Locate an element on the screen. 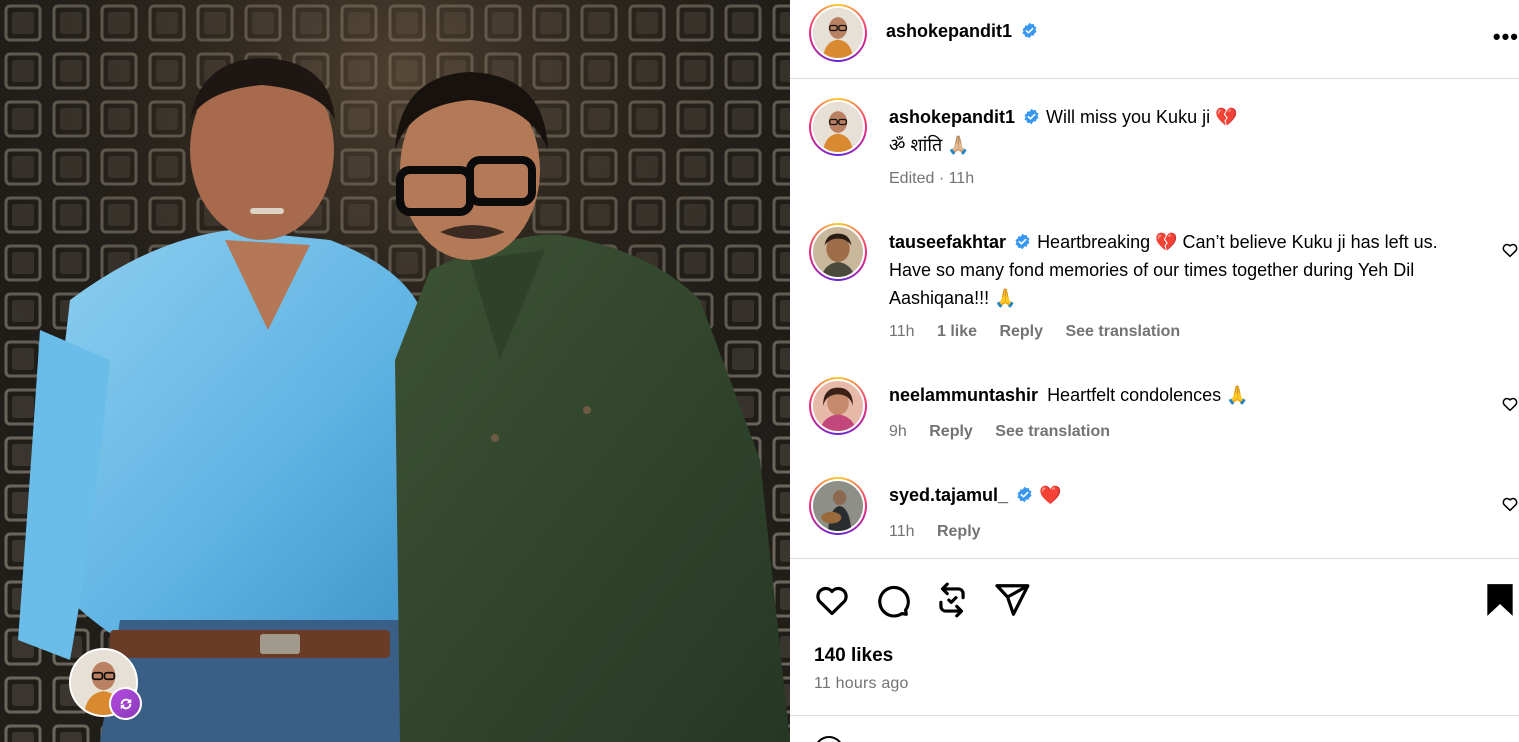 The height and width of the screenshot is (742, 1519). comment-body: Heartfelt condolences 🙏 is located at coordinates (1148, 395).